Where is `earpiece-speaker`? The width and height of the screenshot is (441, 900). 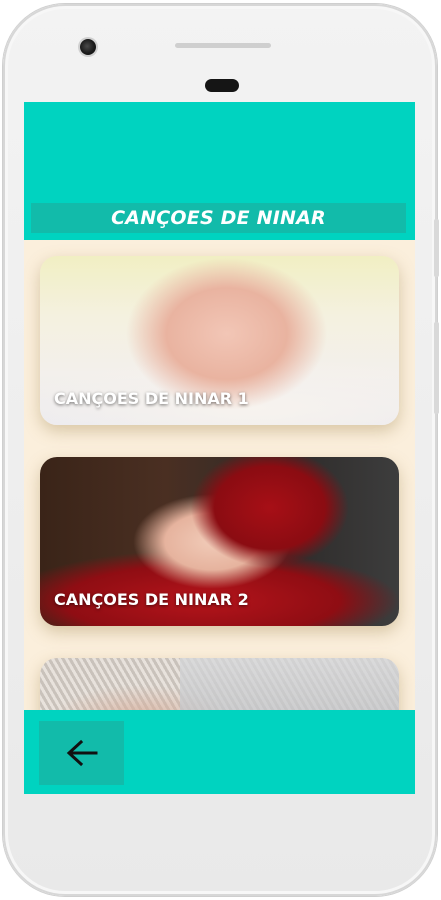 earpiece-speaker is located at coordinates (223, 45).